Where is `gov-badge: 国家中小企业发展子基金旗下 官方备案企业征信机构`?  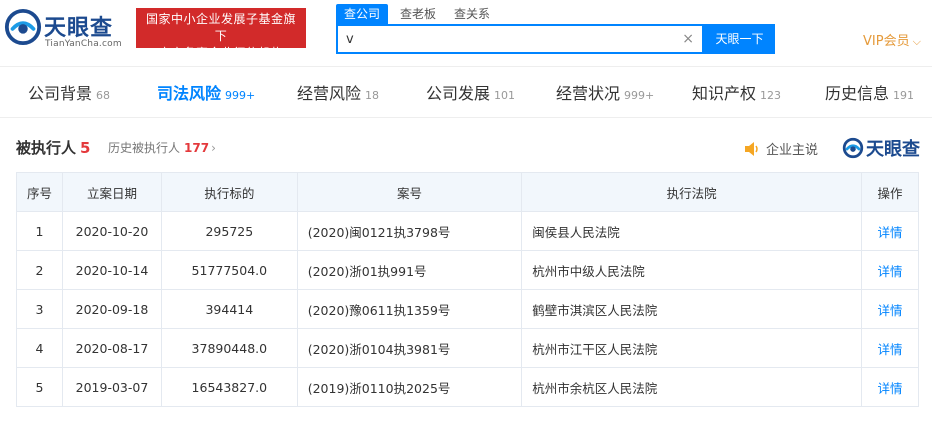
gov-badge: 国家中小企业发展子基金旗下 官方备案企业征信机构 is located at coordinates (221, 34).